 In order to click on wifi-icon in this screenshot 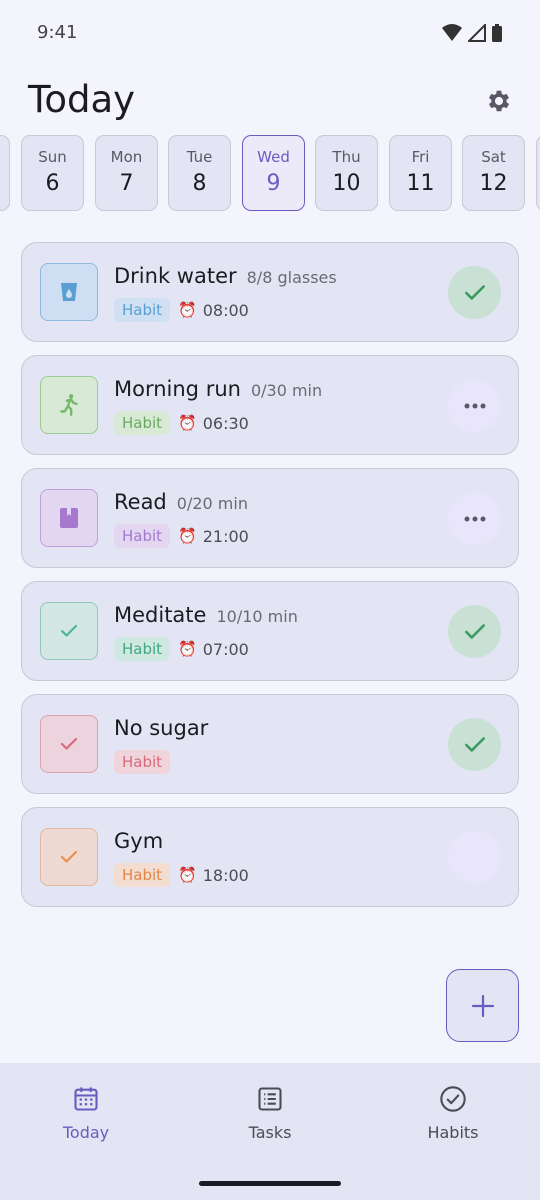, I will do `click(452, 32)`.